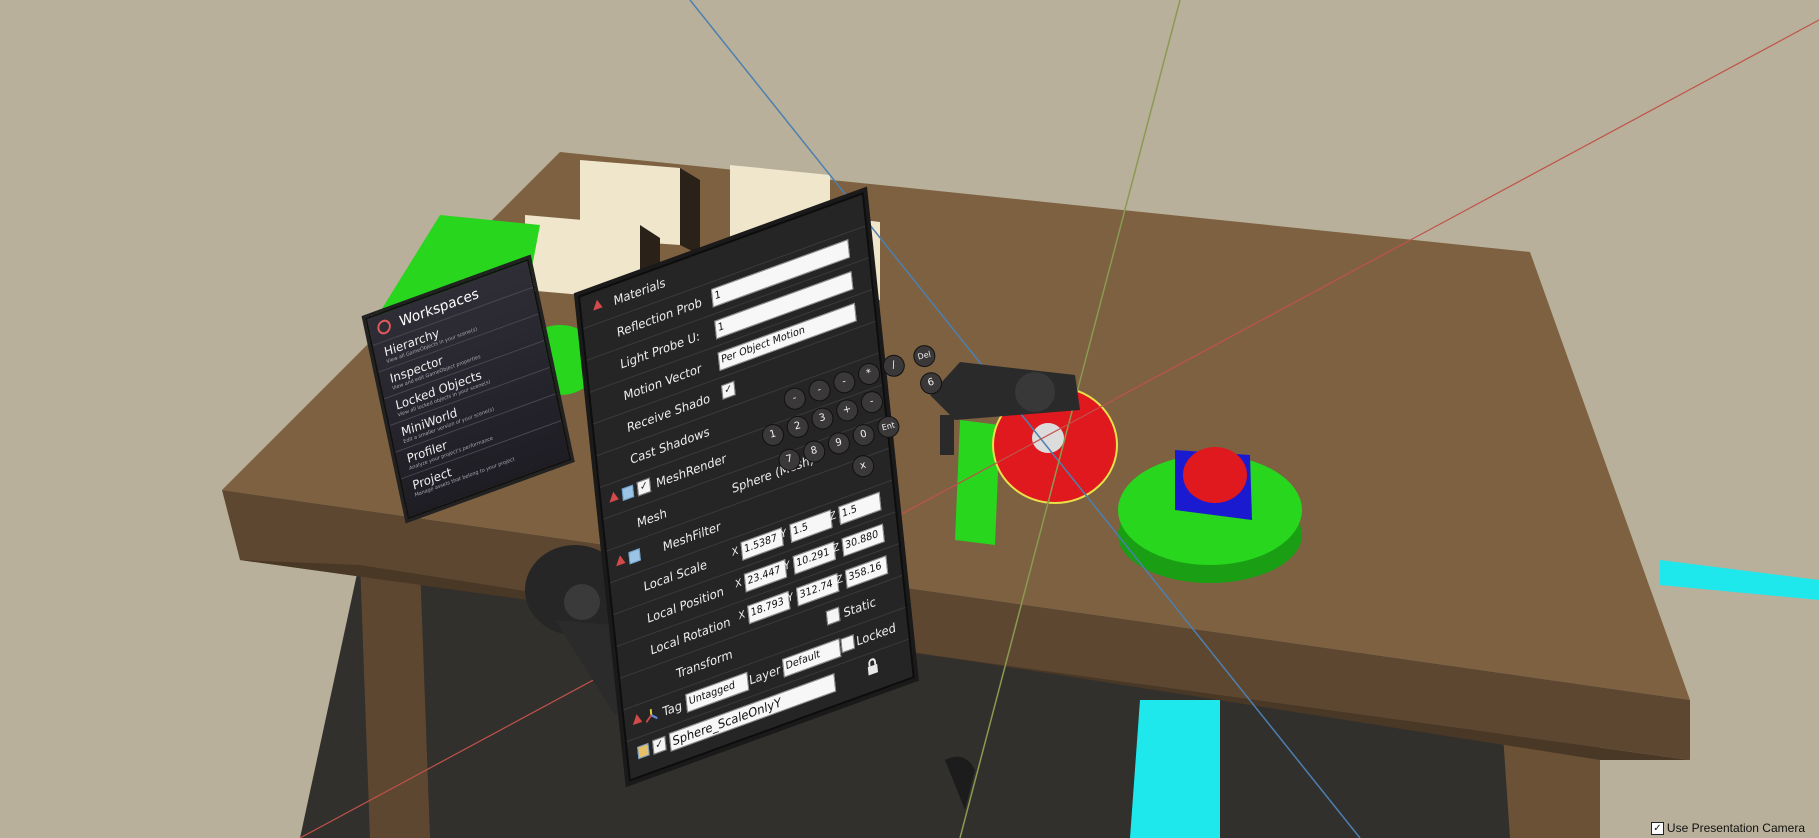 This screenshot has height=838, width=1819. Describe the element at coordinates (1735, 828) in the screenshot. I see `presentation-camera-label: Use Presentation Camera` at that location.